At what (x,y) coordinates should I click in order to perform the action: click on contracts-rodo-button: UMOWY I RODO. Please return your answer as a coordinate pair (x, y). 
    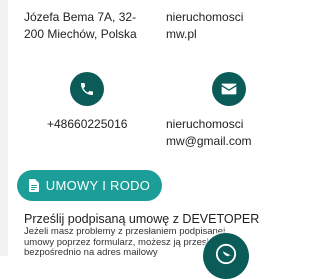
    Looking at the image, I should click on (89, 185).